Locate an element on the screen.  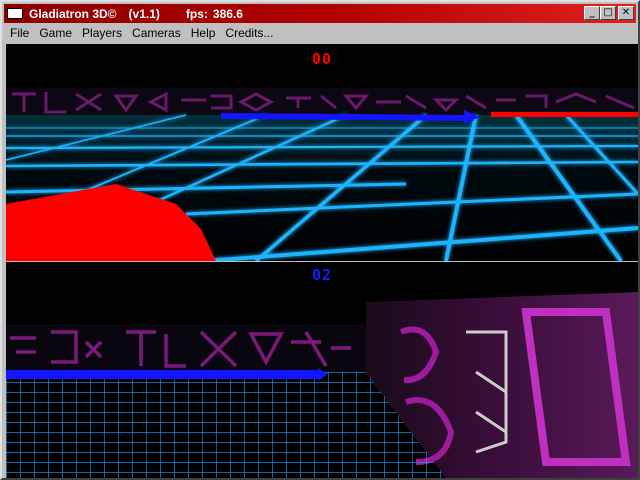
blue-light-trail is located at coordinates (164, 374).